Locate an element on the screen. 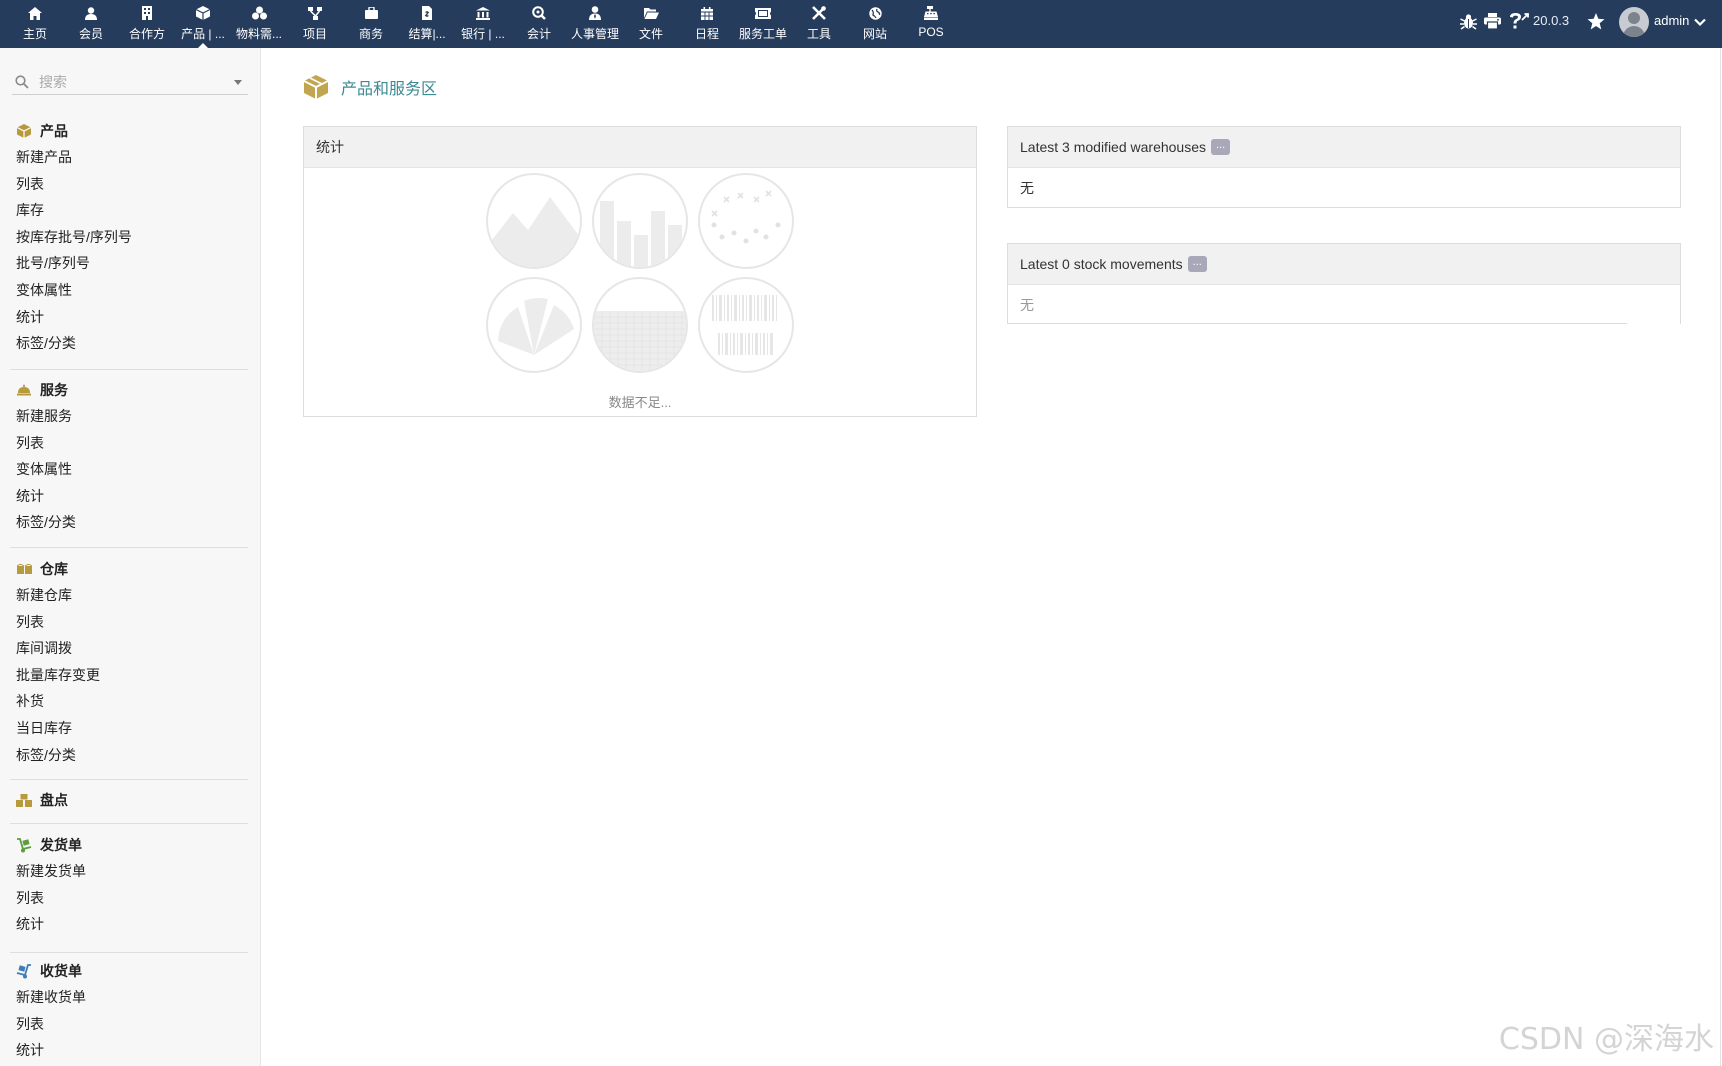  bug-icon is located at coordinates (1468, 21).